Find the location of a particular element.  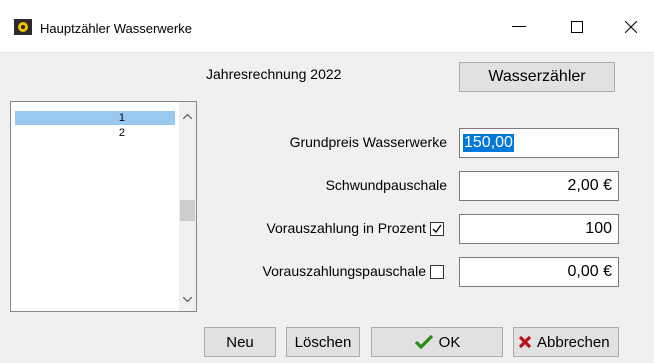

minimize-button is located at coordinates (519, 27).